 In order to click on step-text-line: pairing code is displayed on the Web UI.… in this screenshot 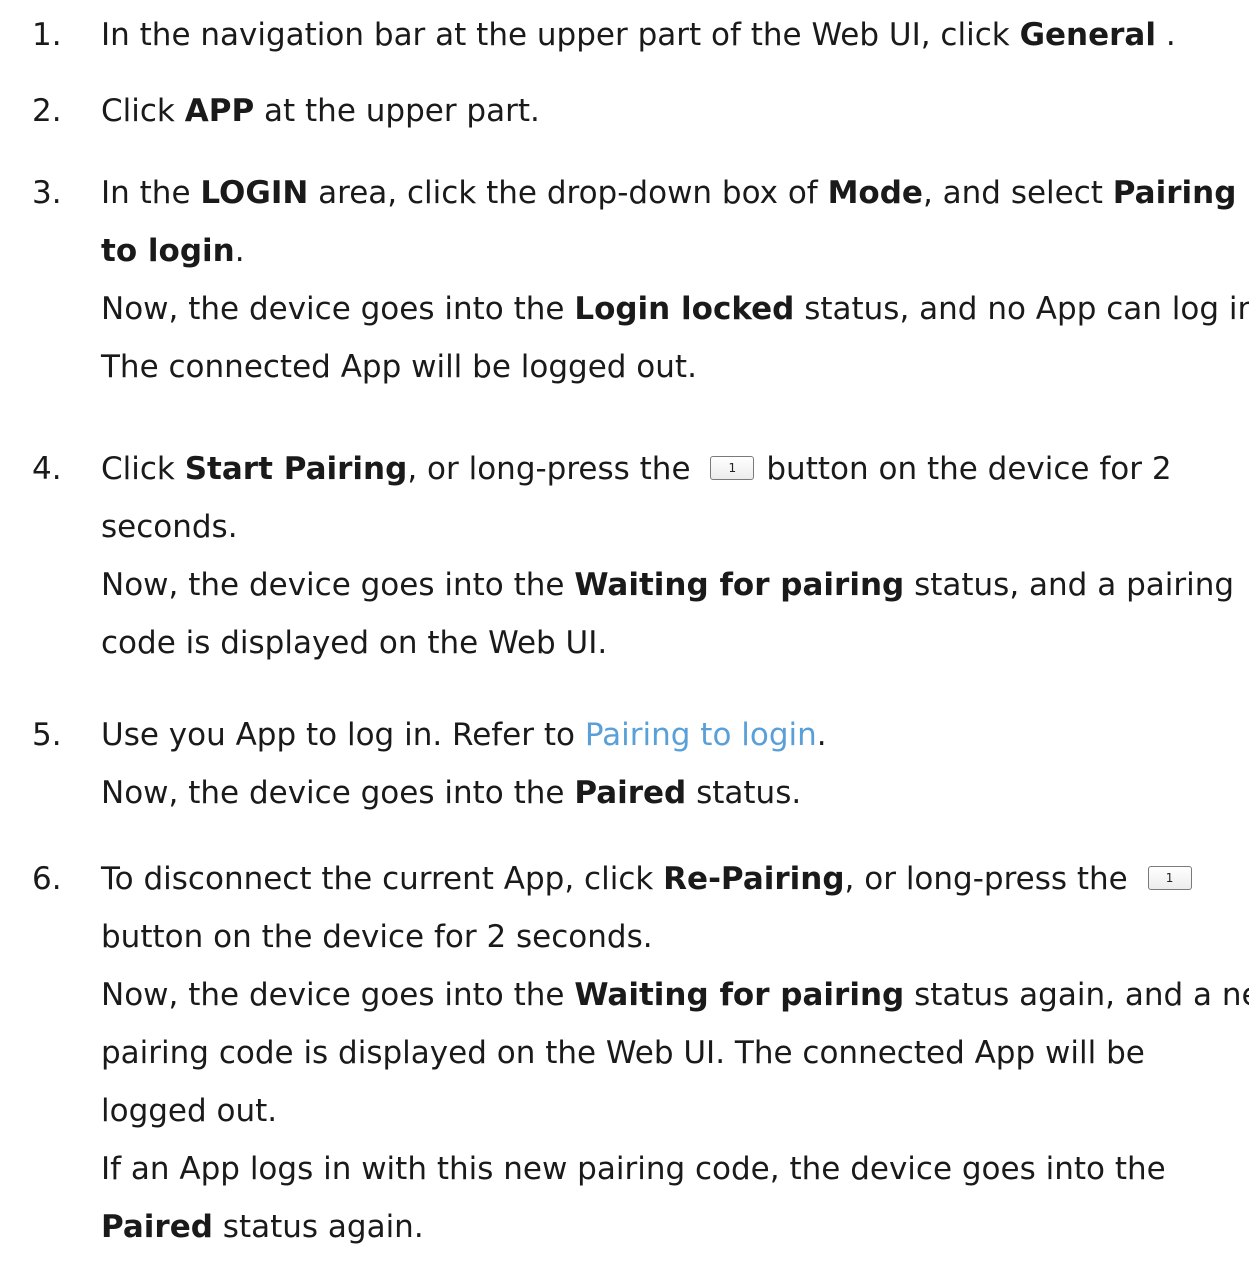, I will do `click(671, 1053)`.